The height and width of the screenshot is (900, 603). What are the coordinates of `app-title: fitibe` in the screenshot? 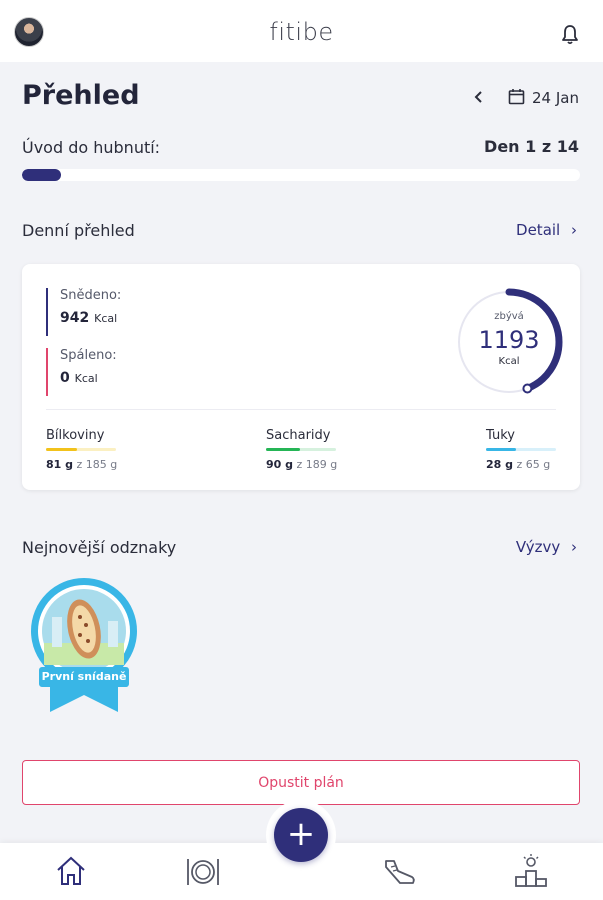 It's located at (301, 32).